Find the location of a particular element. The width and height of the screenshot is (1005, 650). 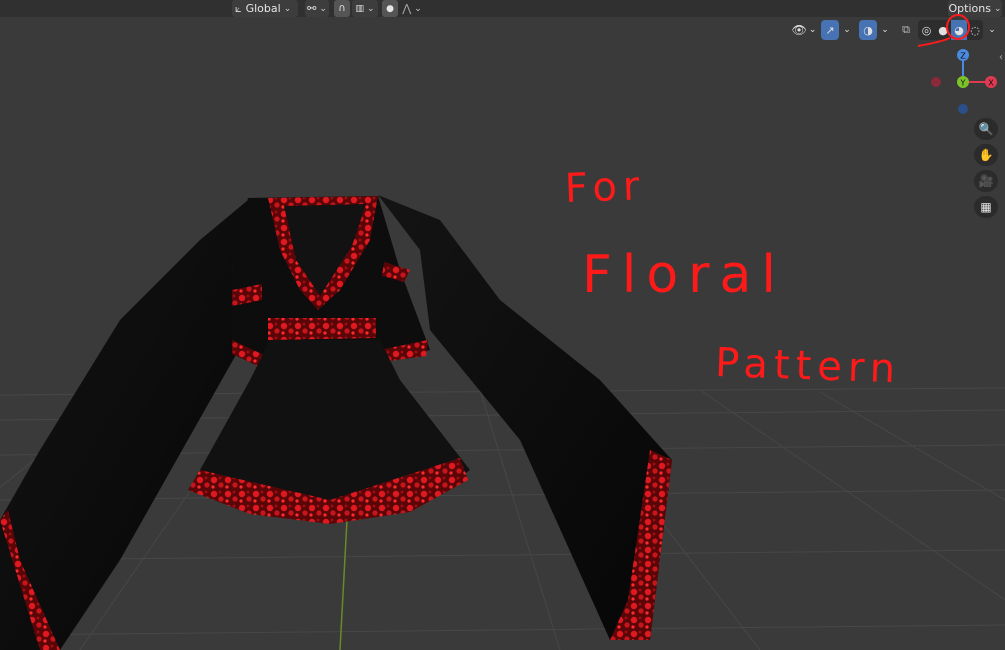

red-annotation-marks is located at coordinates (943, 30).